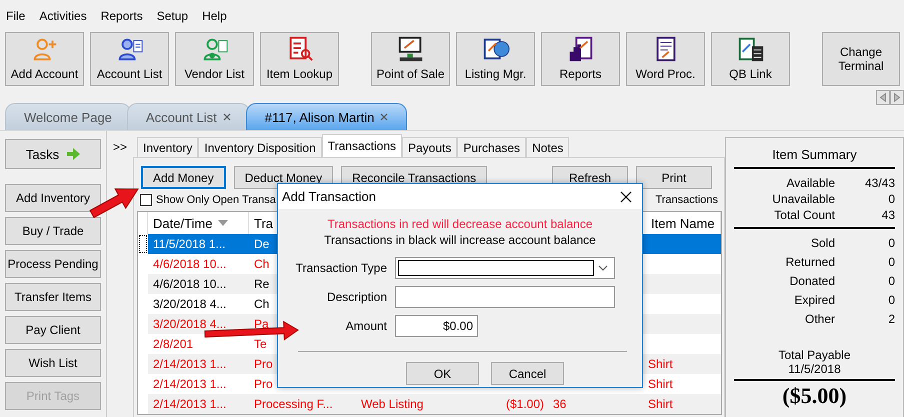  What do you see at coordinates (814, 369) in the screenshot?
I see `payable-date: 11/5/2018` at bounding box center [814, 369].